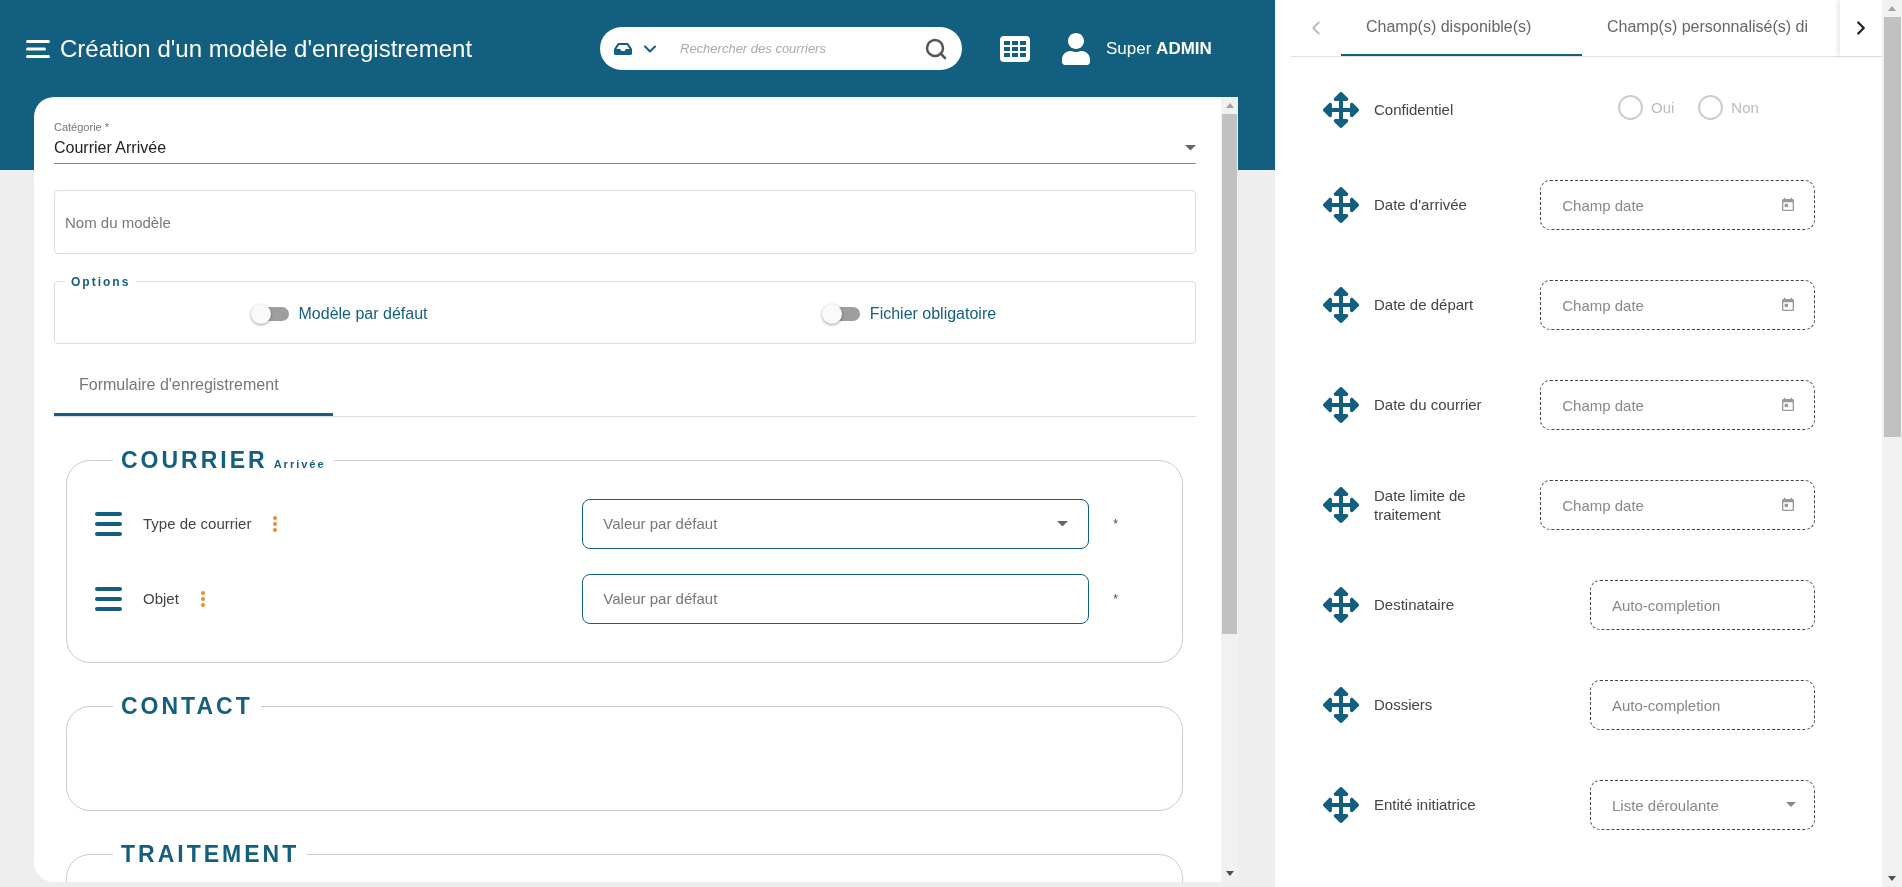 The width and height of the screenshot is (1902, 887). I want to click on search-icon, so click(936, 48).